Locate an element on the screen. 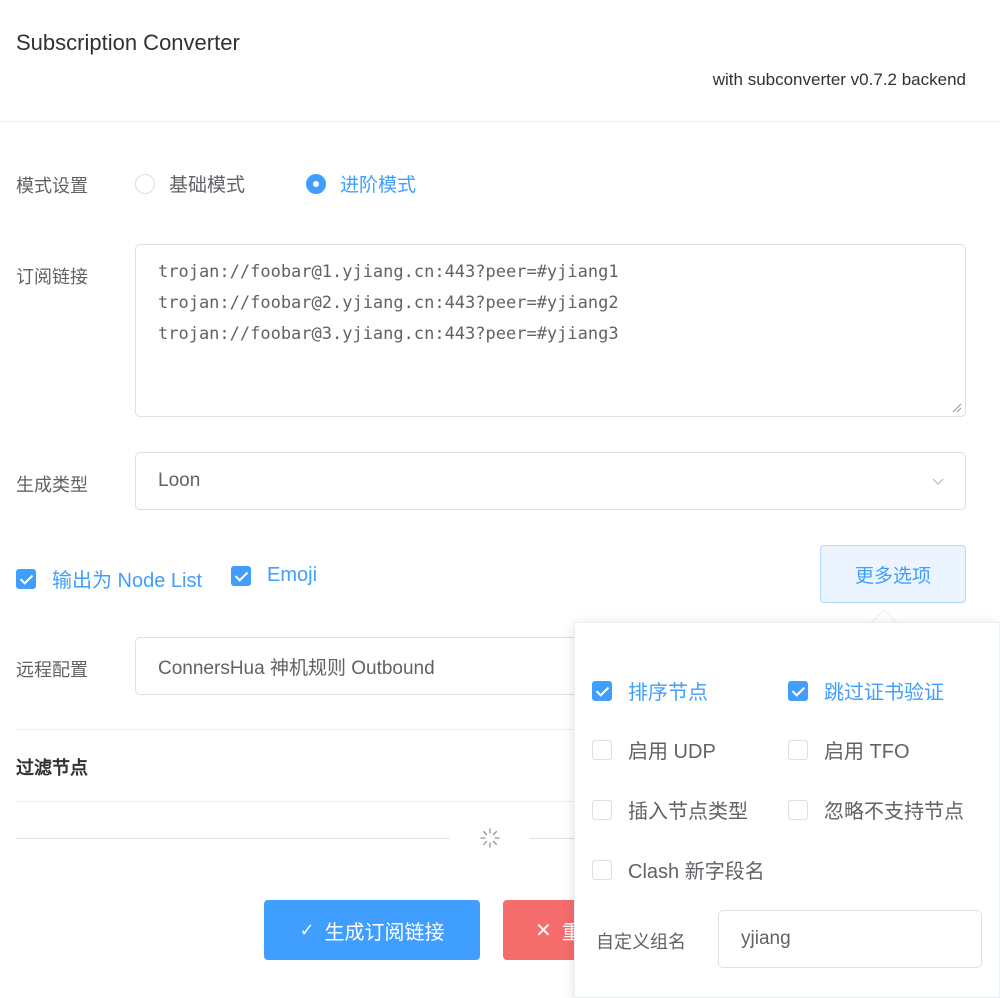  resize-handle-icon is located at coordinates (957, 408).